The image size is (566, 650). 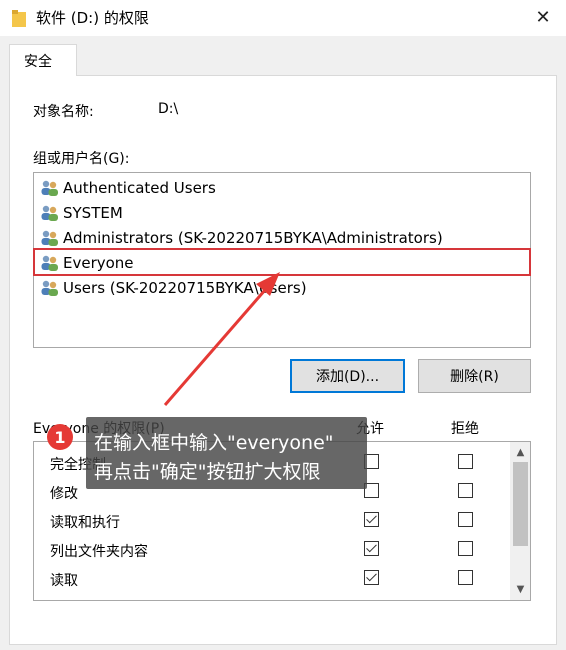 What do you see at coordinates (81, 159) in the screenshot?
I see `users-list-label: 组或用户名(G):` at bounding box center [81, 159].